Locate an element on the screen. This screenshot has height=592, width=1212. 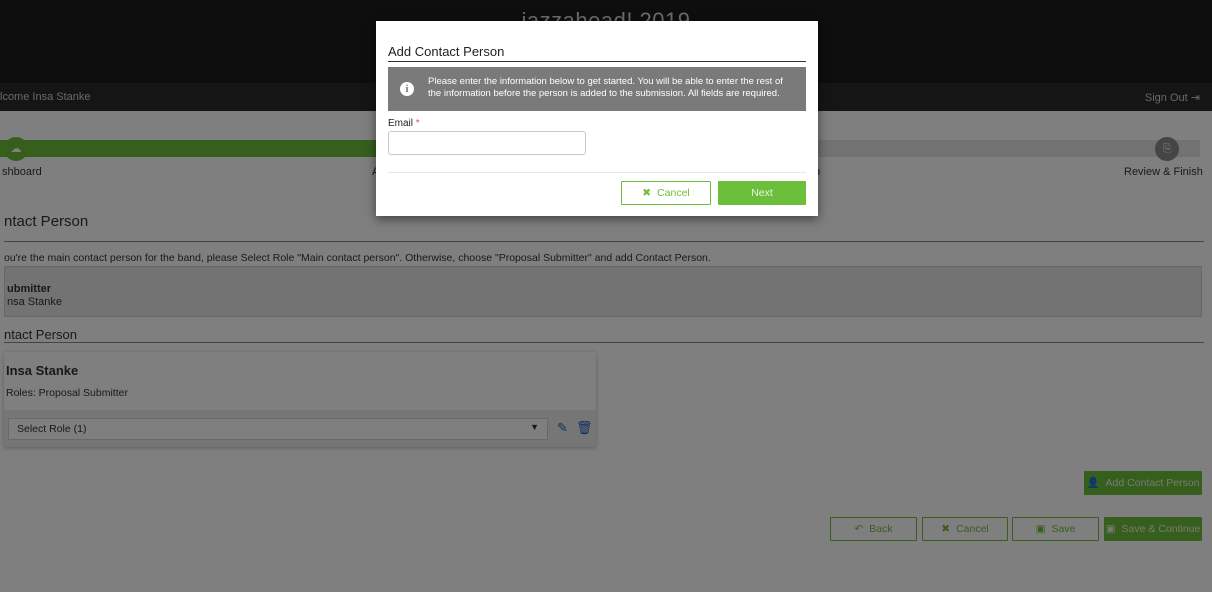
email-label-text: Email is located at coordinates (401, 123).